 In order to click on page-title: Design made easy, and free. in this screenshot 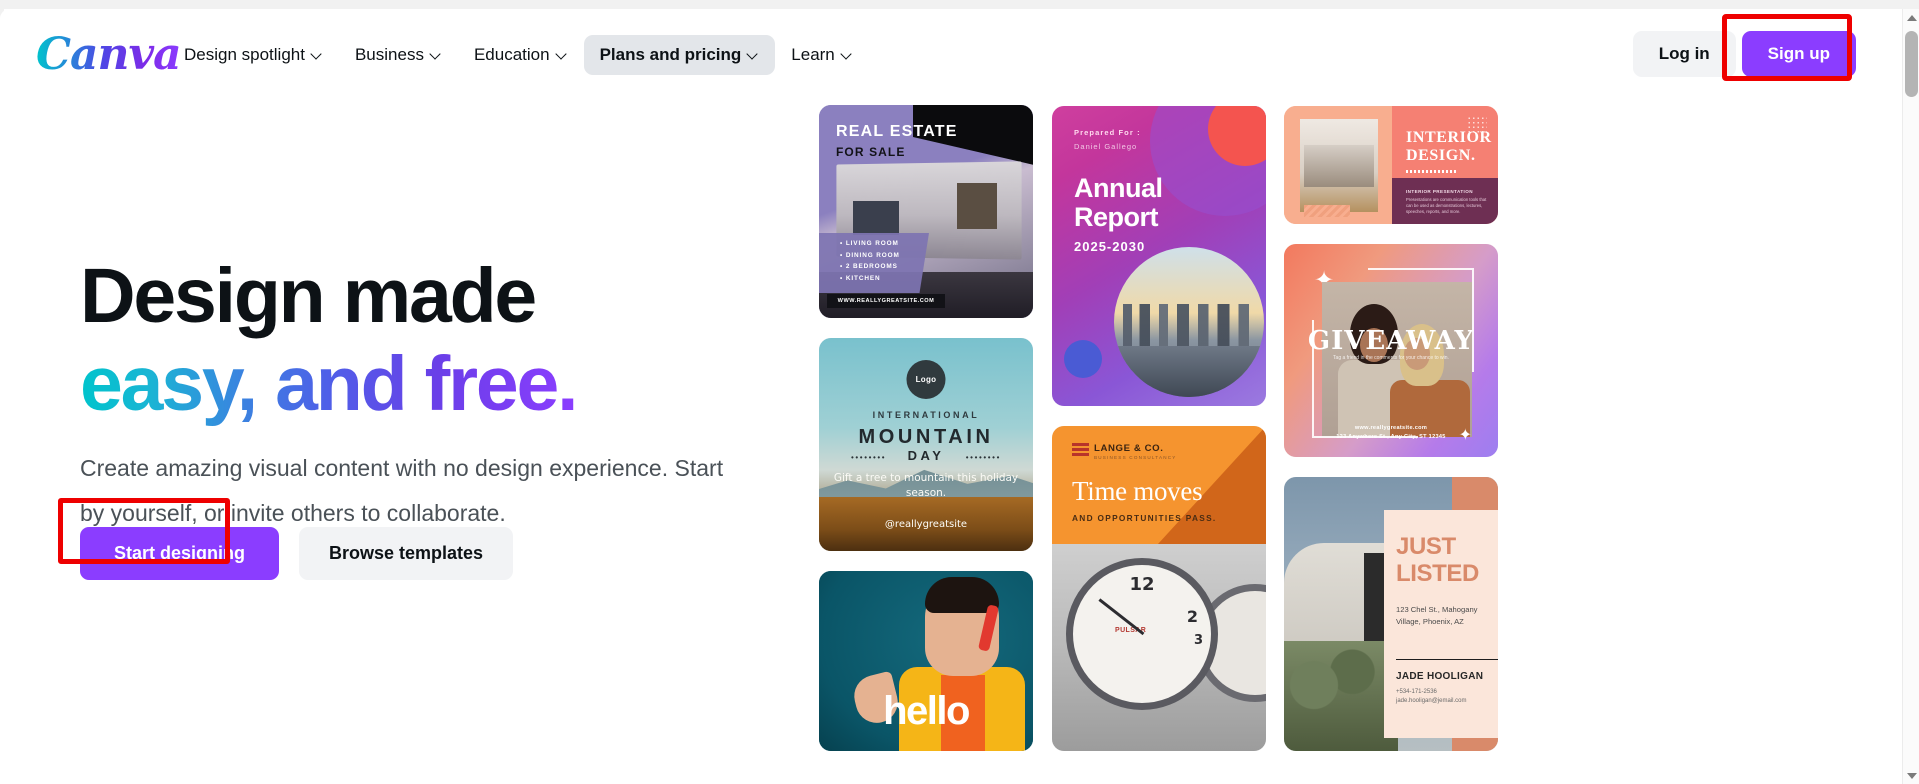, I will do `click(425, 340)`.